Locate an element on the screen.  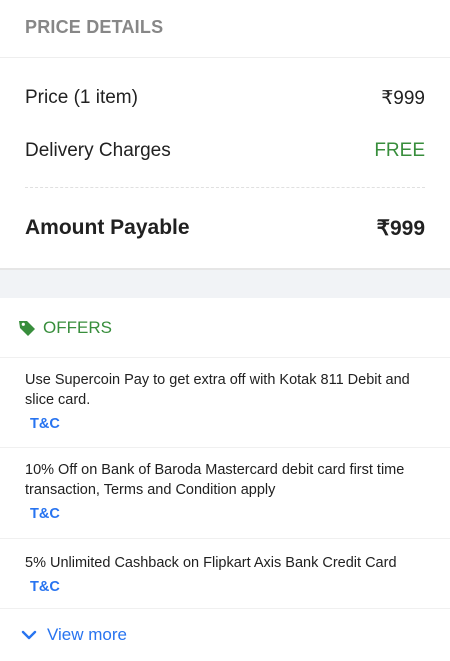
chevron-down-icon is located at coordinates (29, 635).